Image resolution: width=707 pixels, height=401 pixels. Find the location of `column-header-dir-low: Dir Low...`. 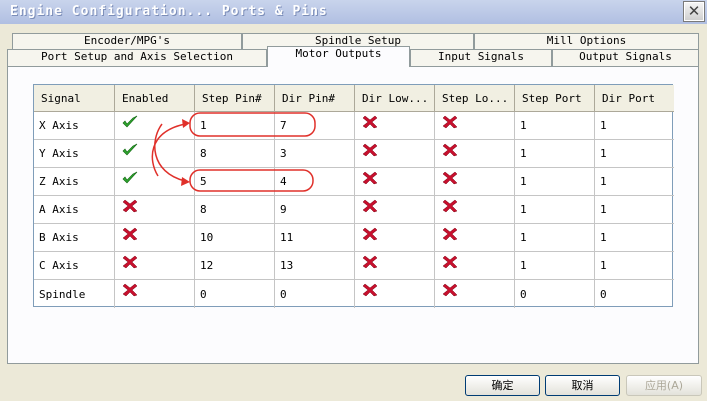

column-header-dir-low: Dir Low... is located at coordinates (395, 98).